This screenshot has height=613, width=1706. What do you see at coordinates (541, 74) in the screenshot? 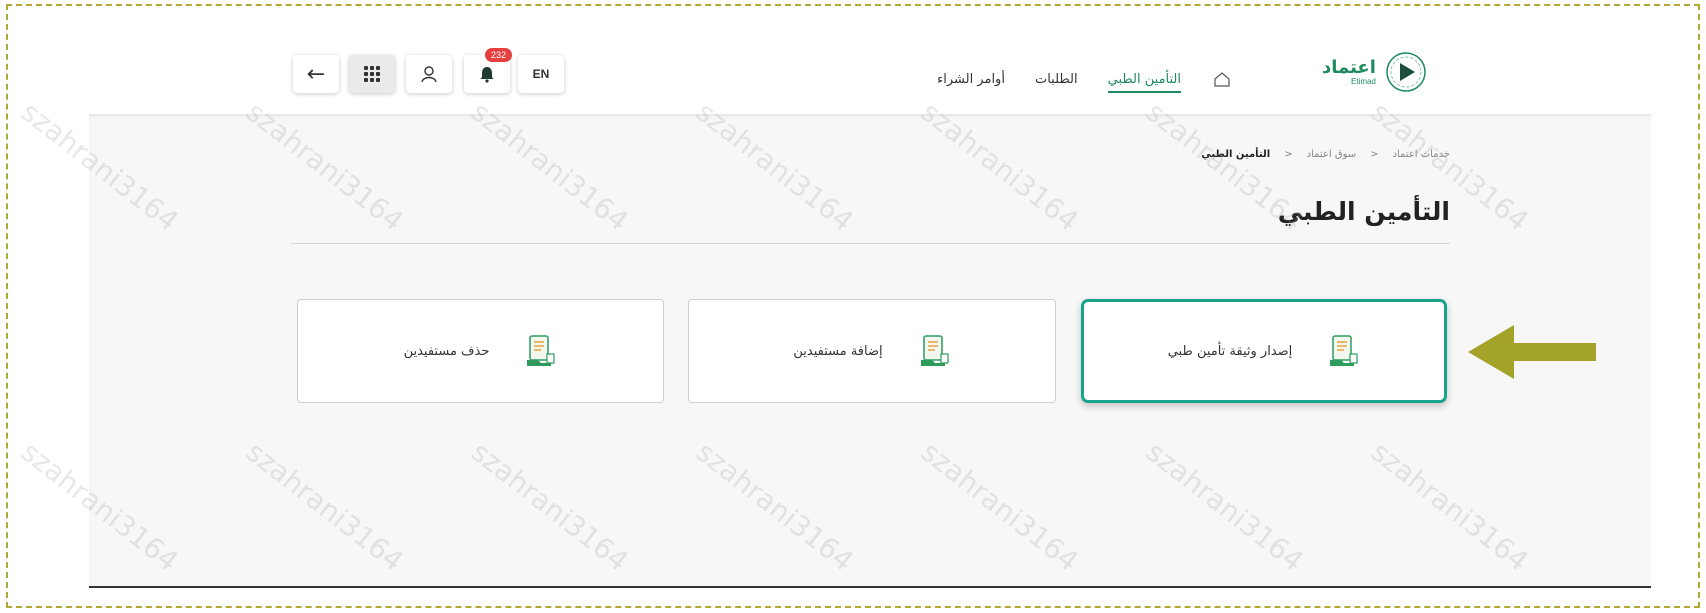
I see `language-toggle-button: EN` at bounding box center [541, 74].